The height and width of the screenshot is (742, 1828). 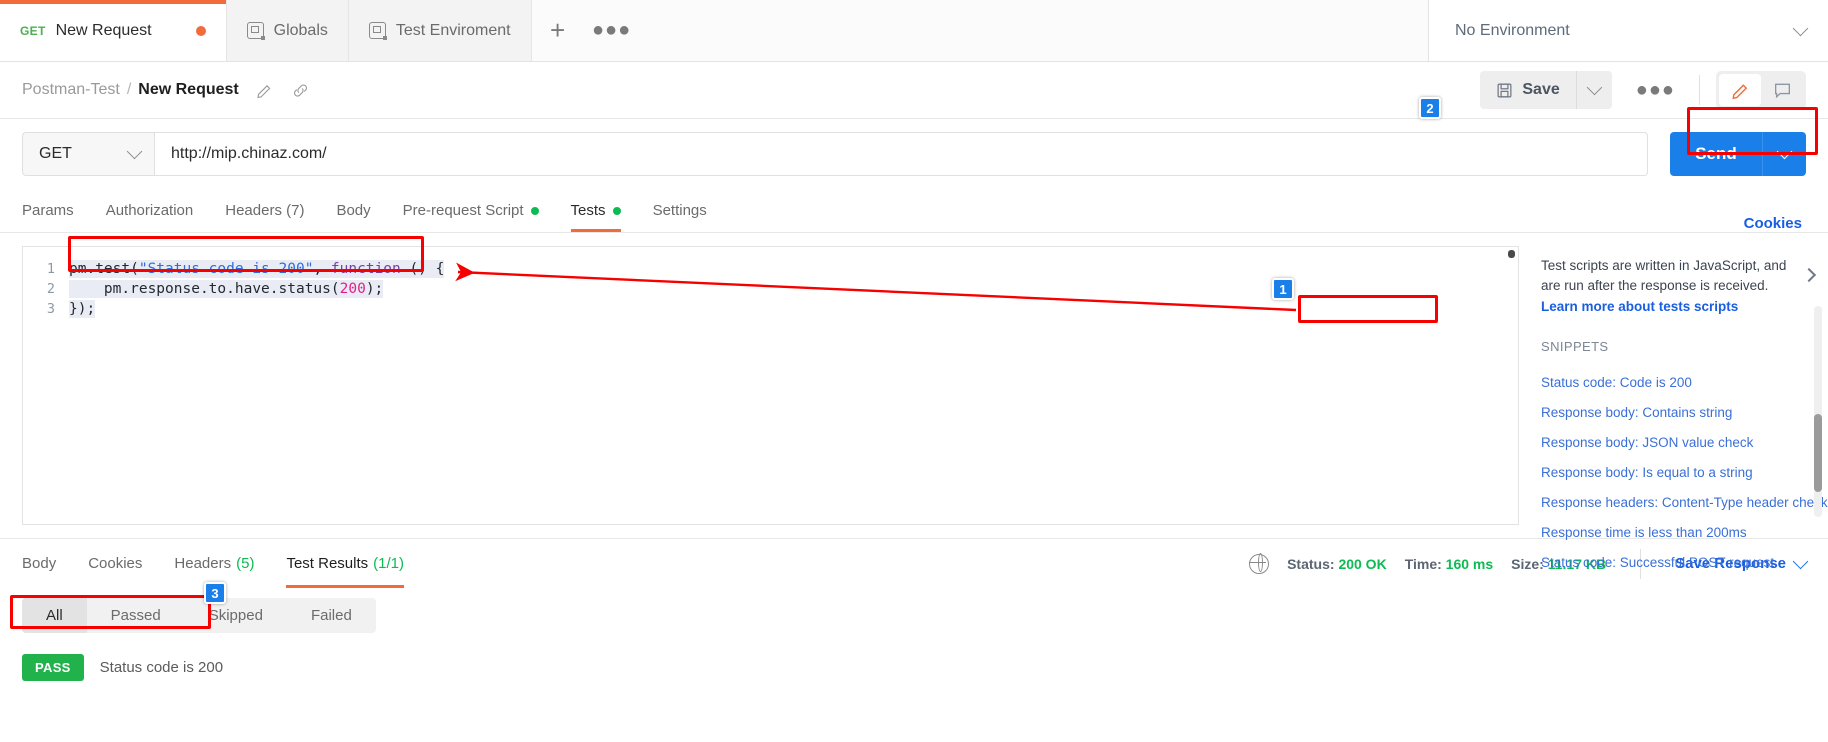 What do you see at coordinates (265, 90) in the screenshot?
I see `edit-pencil-icon` at bounding box center [265, 90].